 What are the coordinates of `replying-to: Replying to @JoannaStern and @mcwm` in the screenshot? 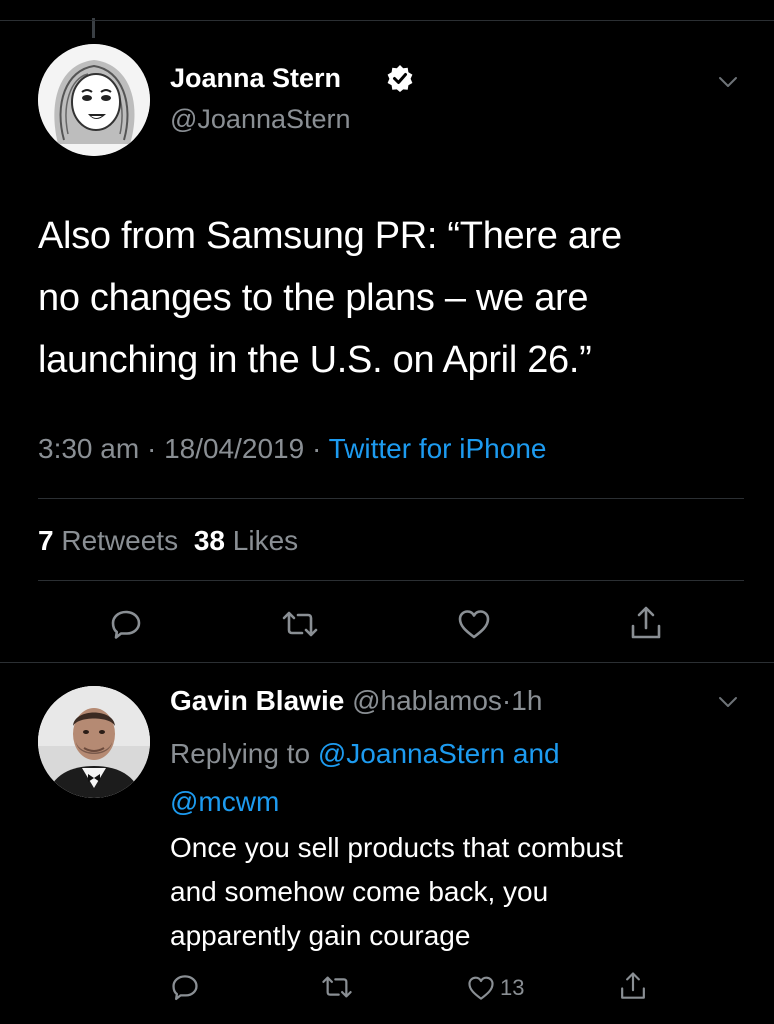 It's located at (420, 778).